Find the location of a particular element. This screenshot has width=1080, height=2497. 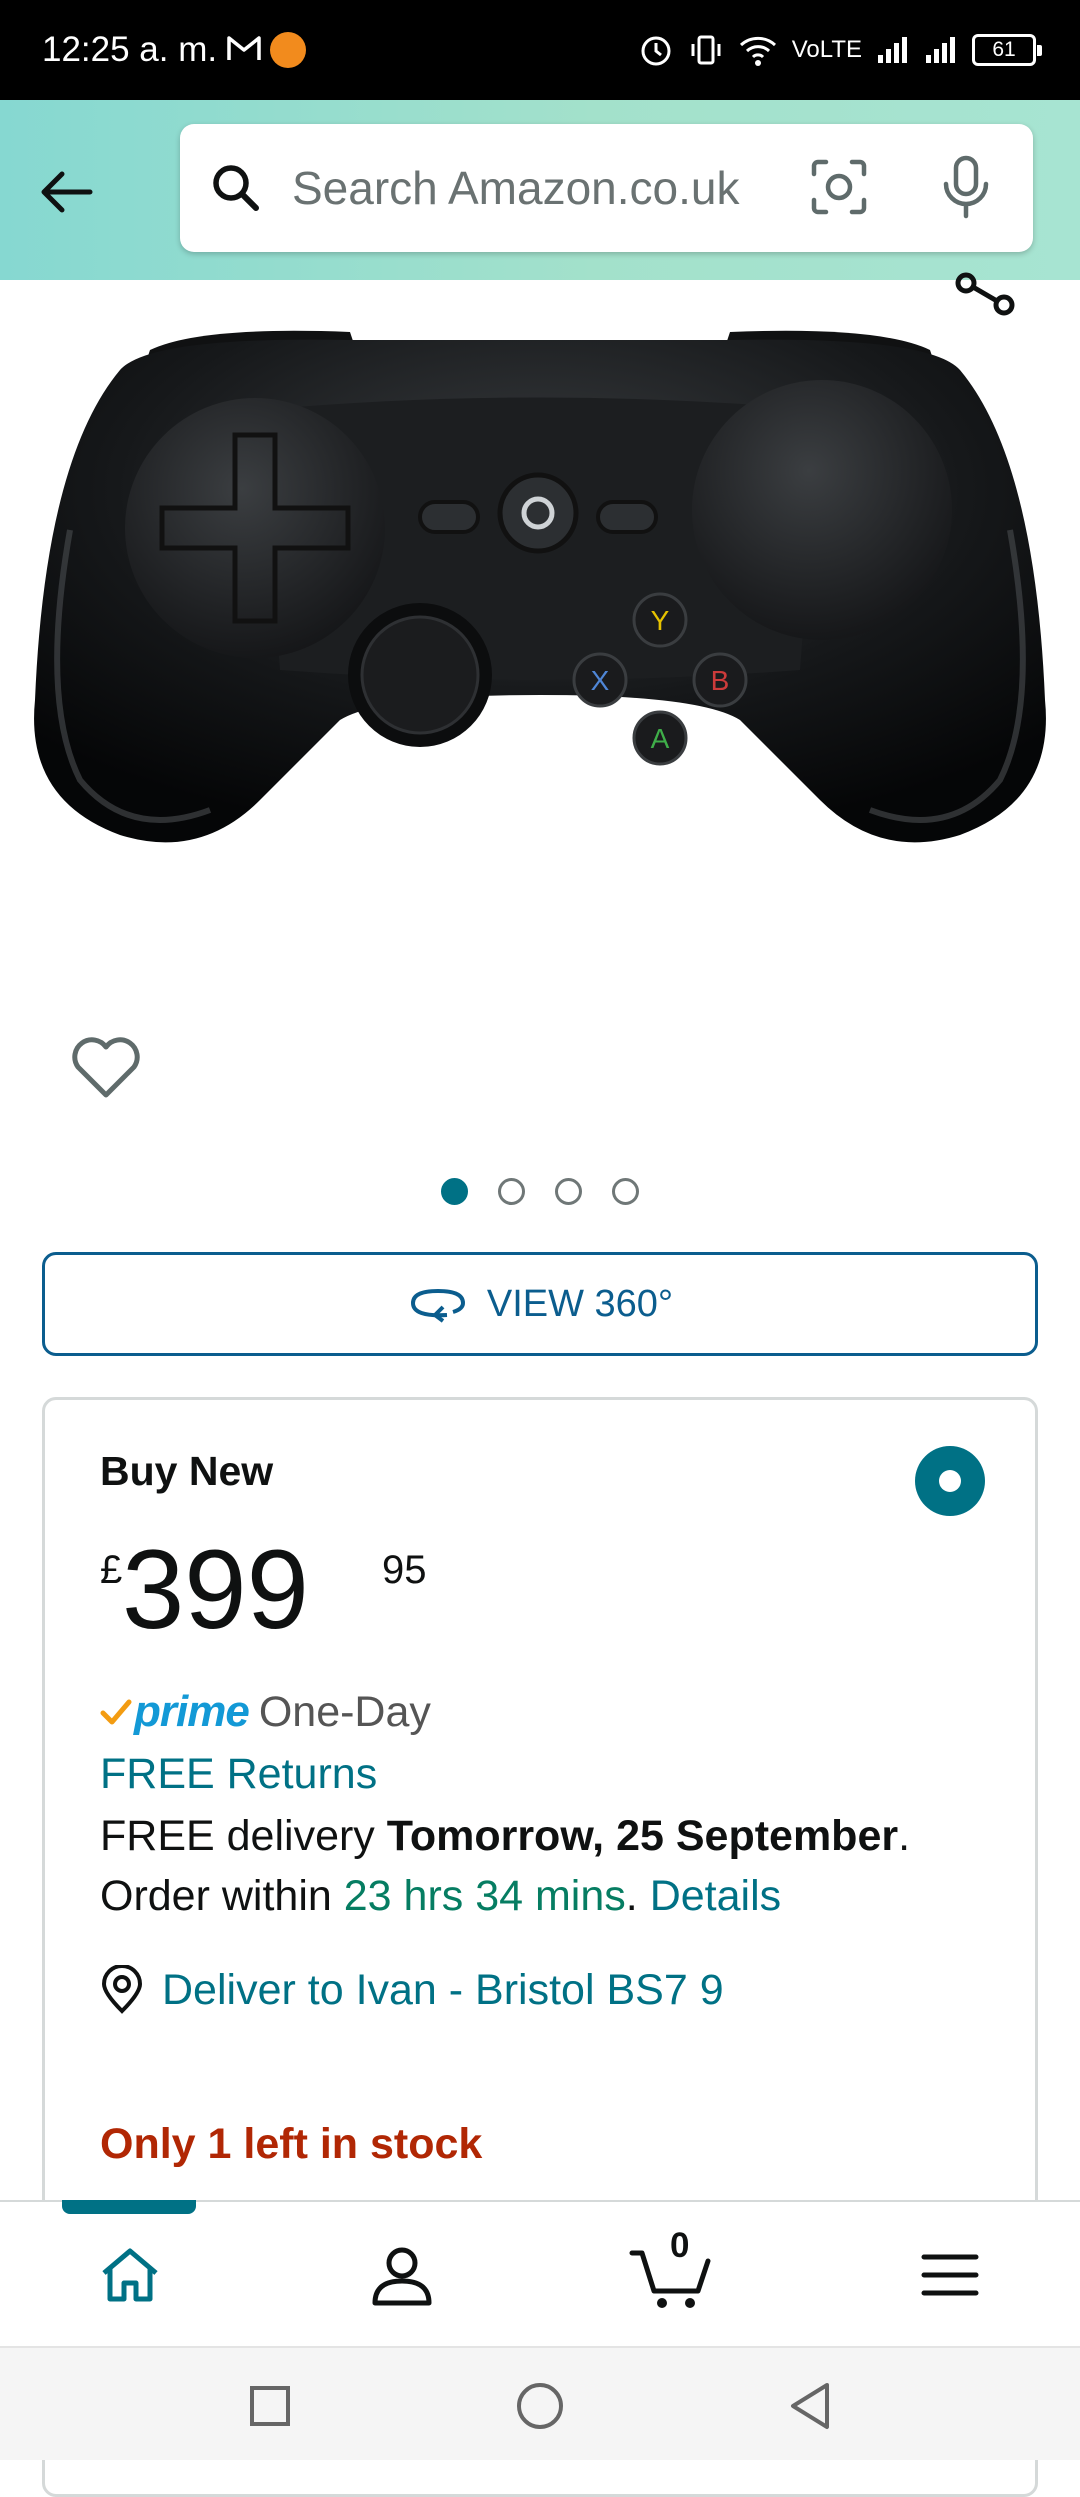

home-system-button is located at coordinates (540, 2406).